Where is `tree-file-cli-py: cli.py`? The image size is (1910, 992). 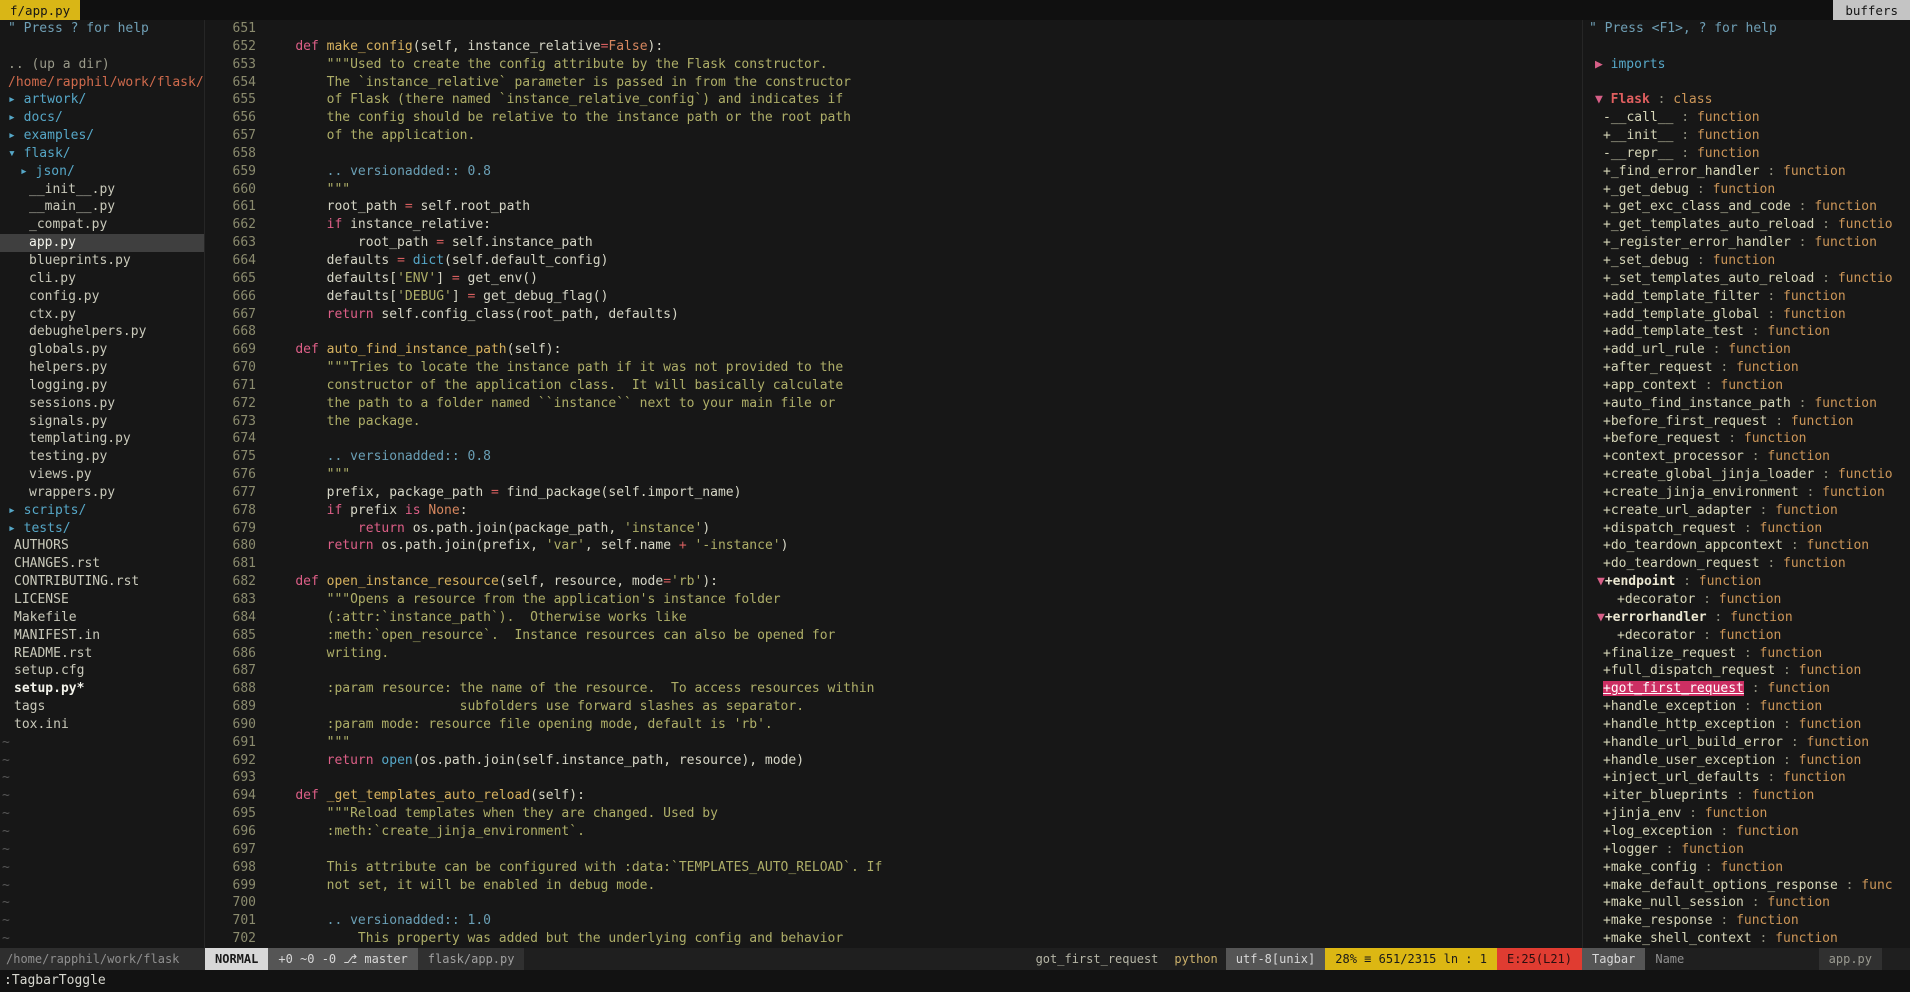 tree-file-cli-py: cli.py is located at coordinates (102, 279).